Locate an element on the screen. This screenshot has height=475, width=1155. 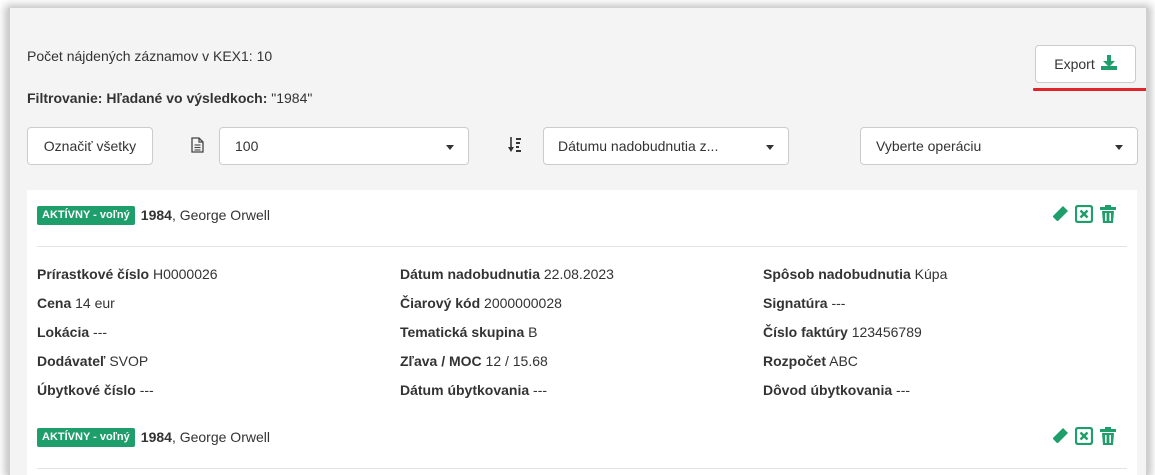
export-label: Export is located at coordinates (1074, 64).